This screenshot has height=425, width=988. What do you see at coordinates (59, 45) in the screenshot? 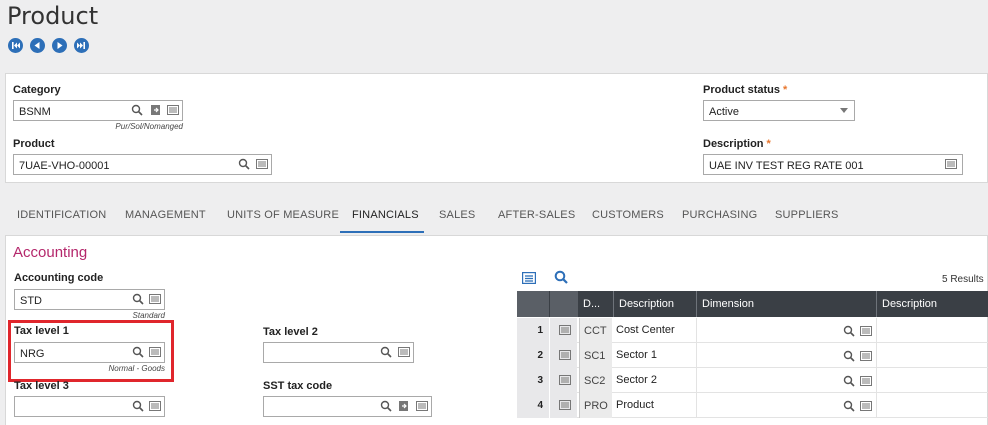
I see `next-record-icon` at bounding box center [59, 45].